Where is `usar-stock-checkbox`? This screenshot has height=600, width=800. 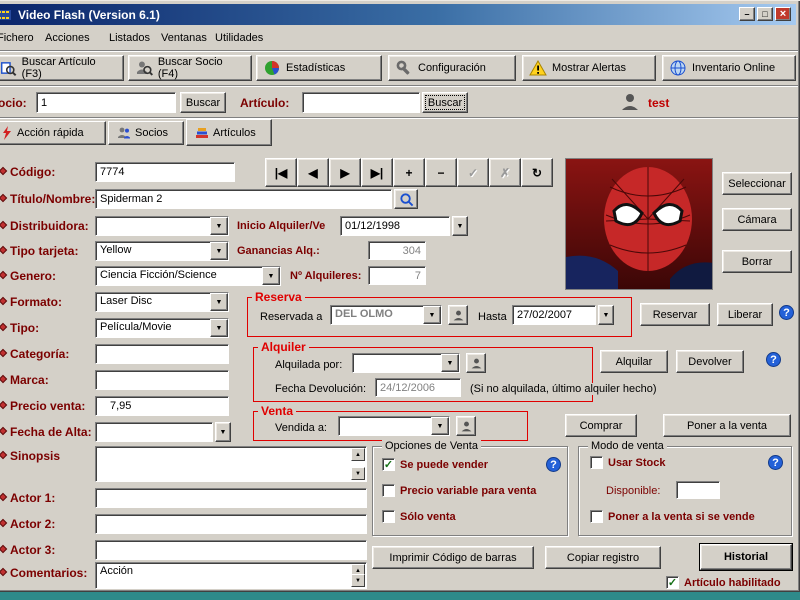 usar-stock-checkbox is located at coordinates (596, 462).